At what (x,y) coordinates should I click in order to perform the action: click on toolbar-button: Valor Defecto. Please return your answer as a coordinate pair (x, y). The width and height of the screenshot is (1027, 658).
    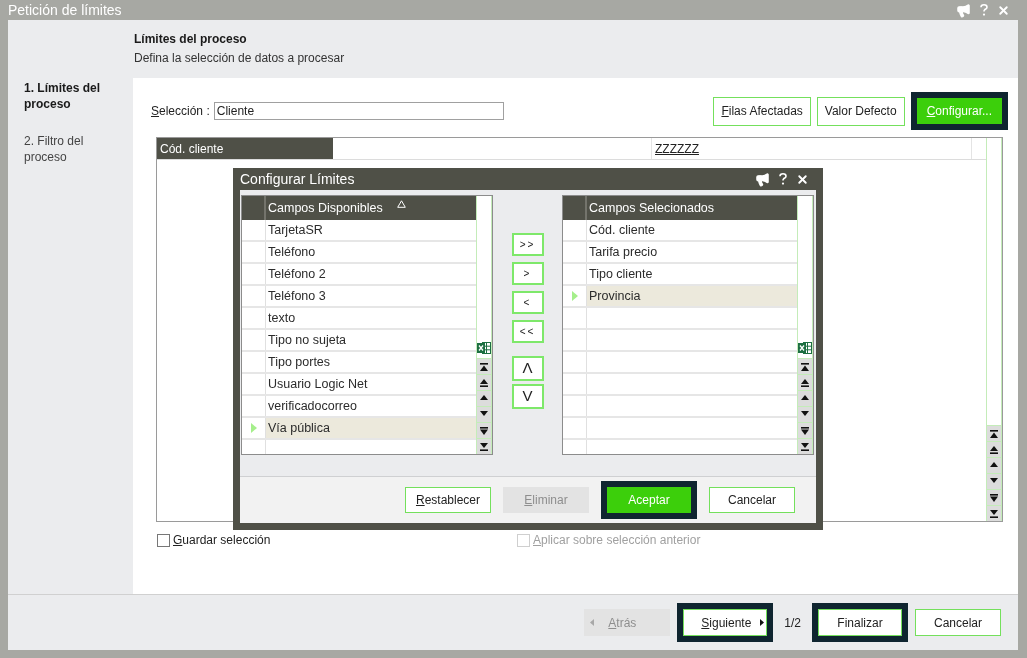
    Looking at the image, I should click on (860, 111).